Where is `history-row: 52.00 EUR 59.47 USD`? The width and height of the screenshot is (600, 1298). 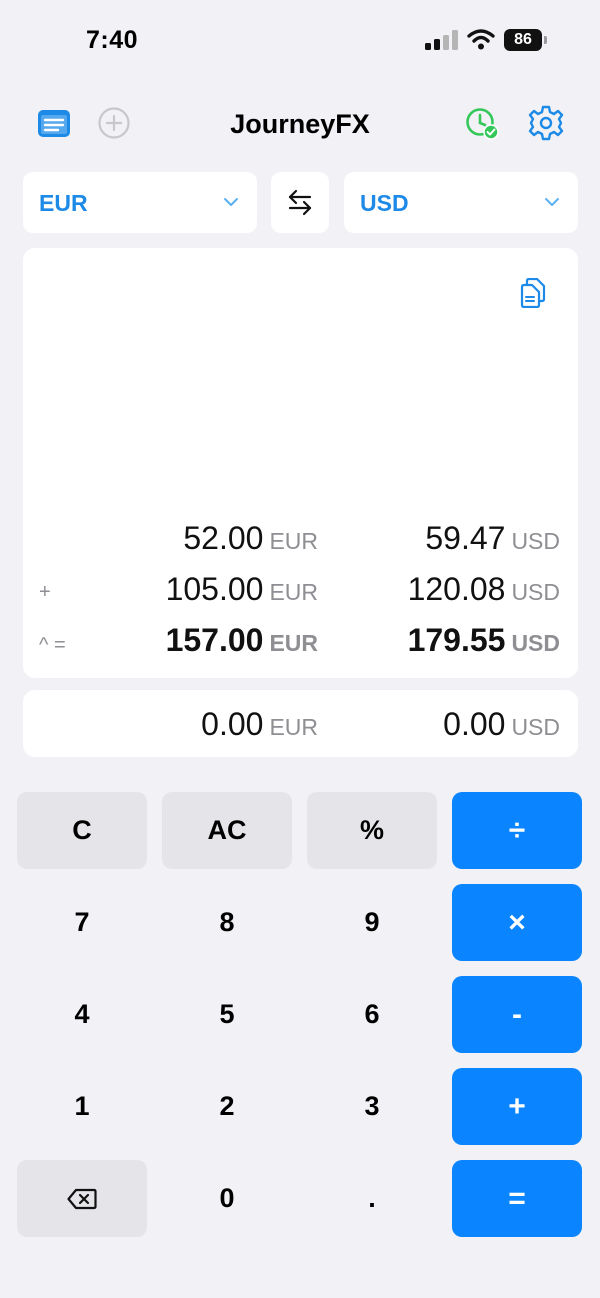
history-row: 52.00 EUR 59.47 USD is located at coordinates (300, 540).